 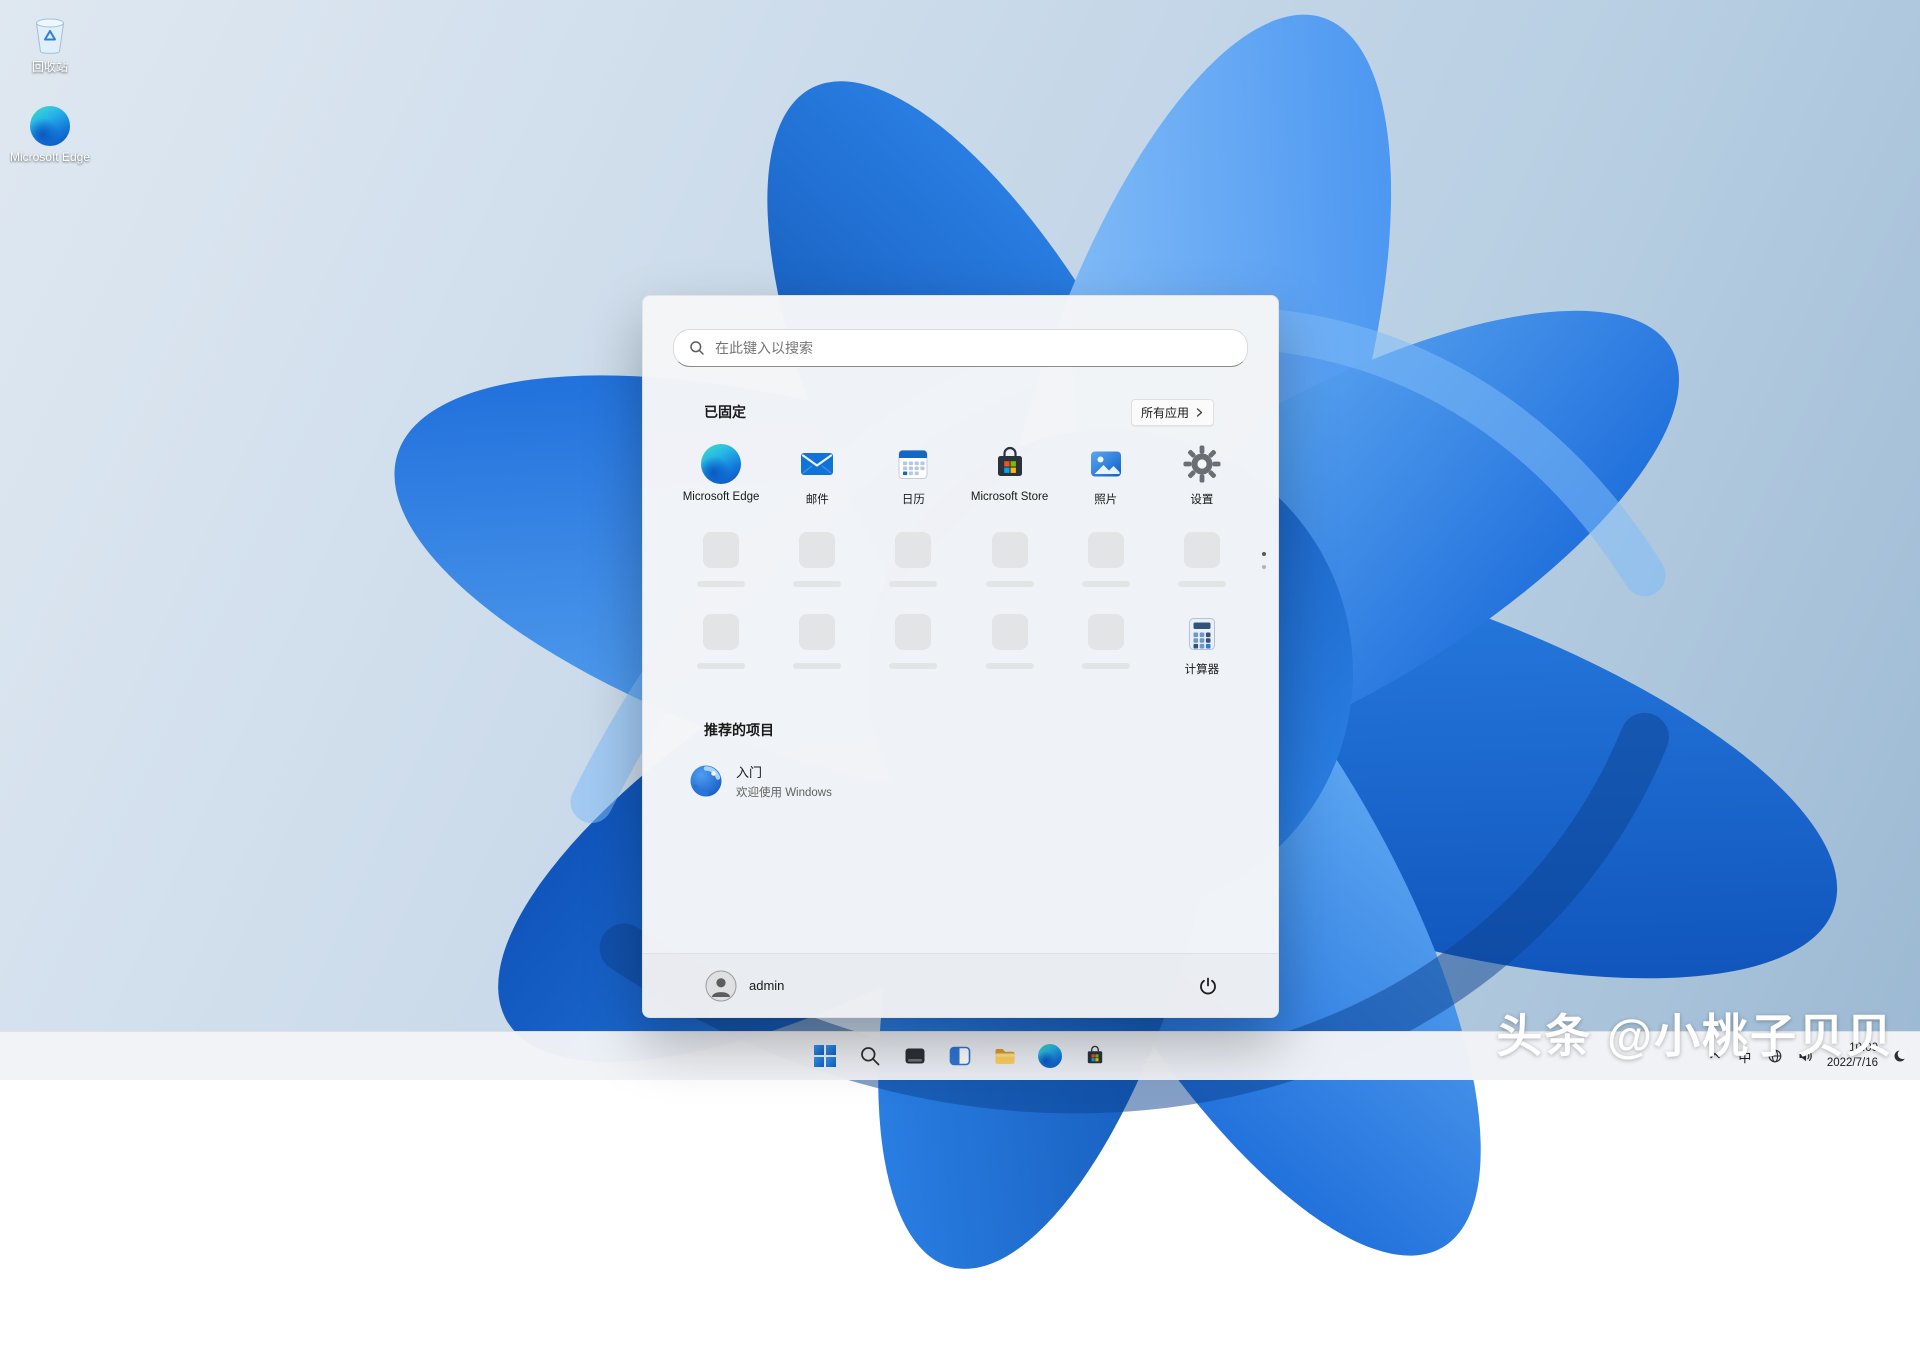 I want to click on recycle-bin-shortcut: 回收站, so click(x=50, y=43).